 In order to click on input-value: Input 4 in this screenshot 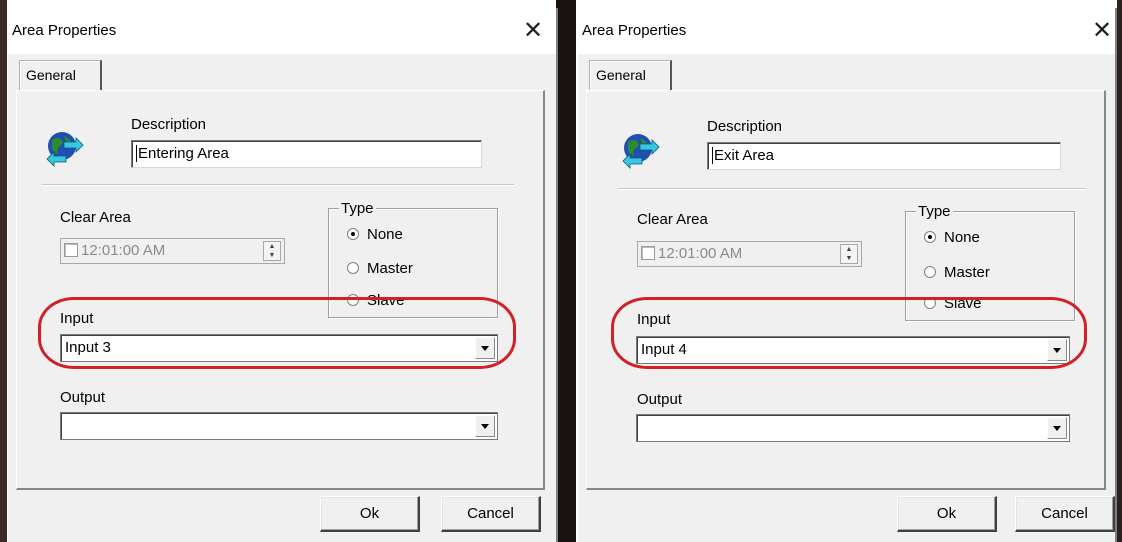, I will do `click(664, 349)`.